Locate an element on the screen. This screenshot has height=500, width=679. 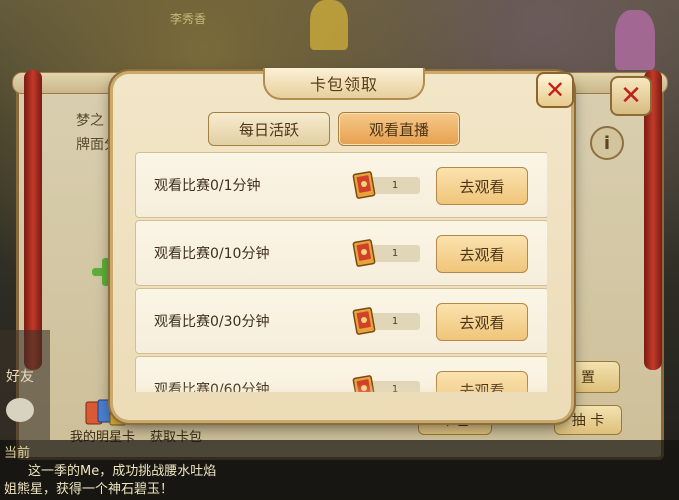
background-close-button: ✕ is located at coordinates (631, 96).